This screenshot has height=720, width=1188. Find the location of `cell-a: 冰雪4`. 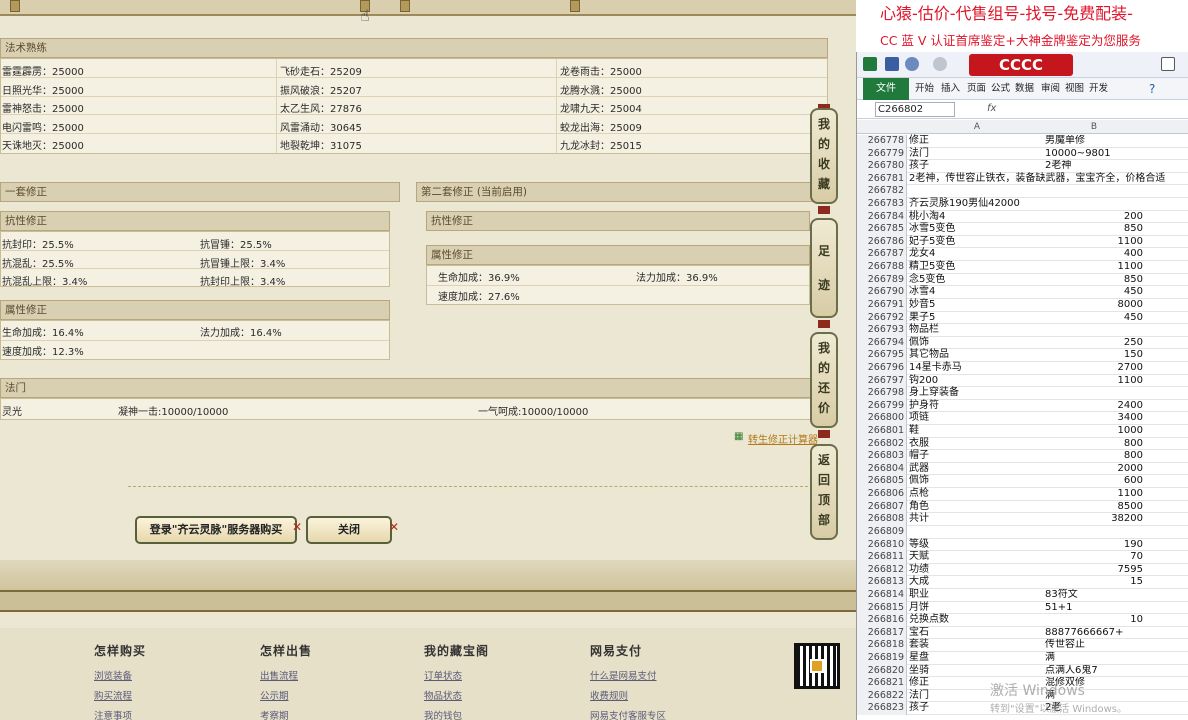

cell-a: 冰雪4 is located at coordinates (977, 292).